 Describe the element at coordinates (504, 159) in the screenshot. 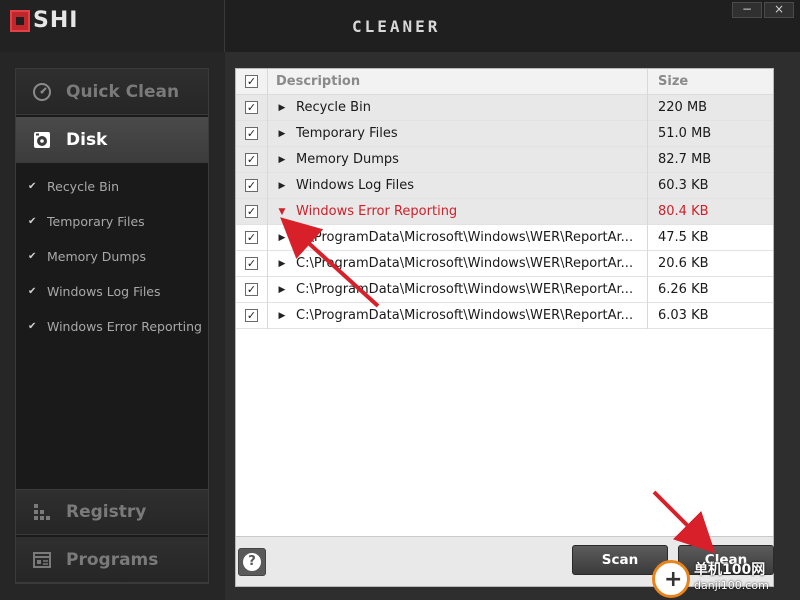

I see `table-row: ✓ ▶ Memory Dumps 82.7 MB` at that location.